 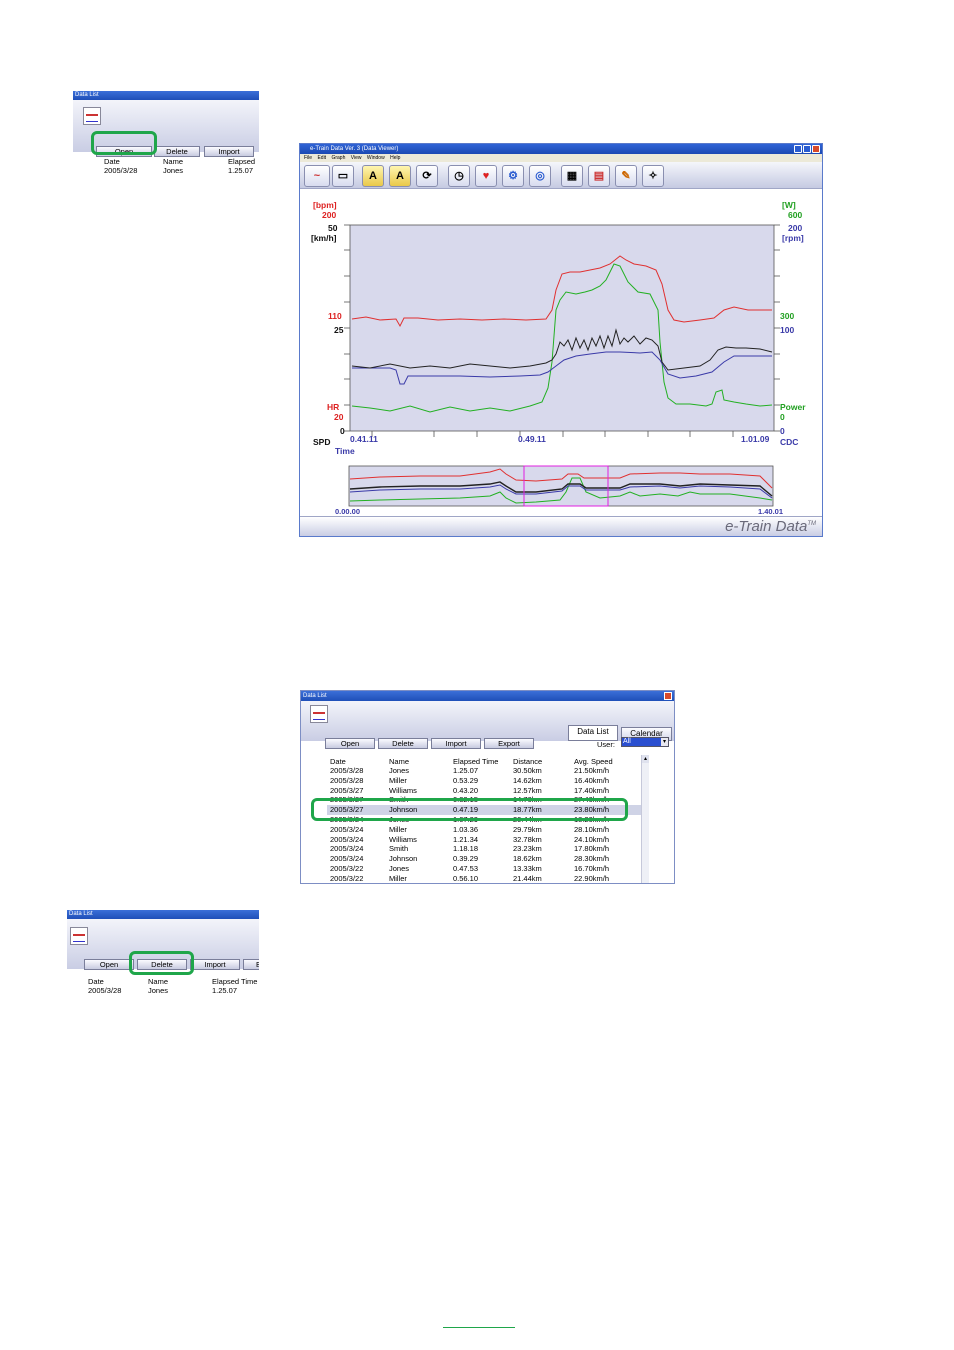 I want to click on viewer-title: e-Train Data Ver. 3 (Data Viewer), so click(x=354, y=149).